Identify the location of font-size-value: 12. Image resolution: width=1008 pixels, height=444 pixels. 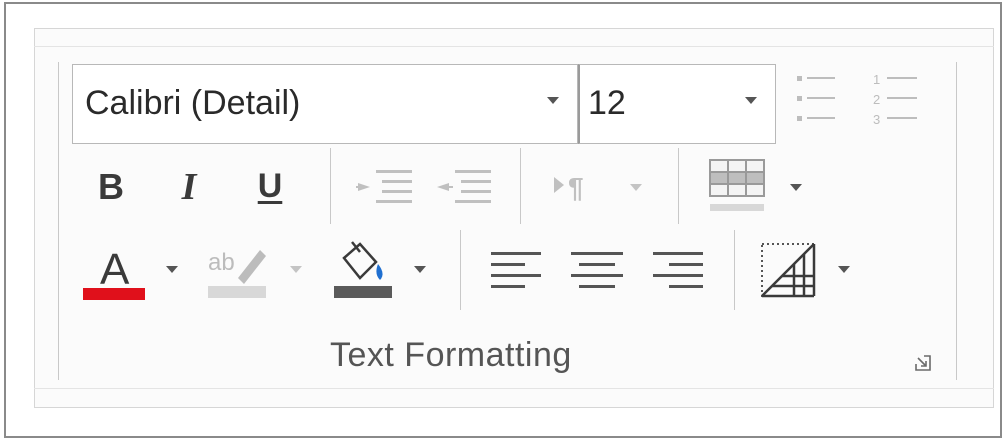
(607, 103).